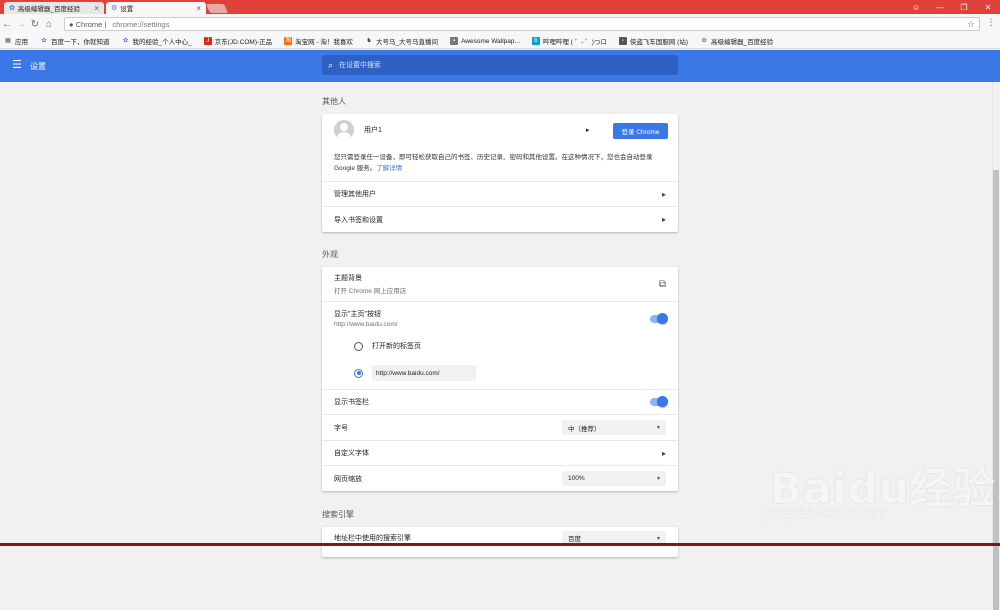 The image size is (1000, 610). Describe the element at coordinates (991, 24) in the screenshot. I see `chrome-menu-icon: ⋮` at that location.